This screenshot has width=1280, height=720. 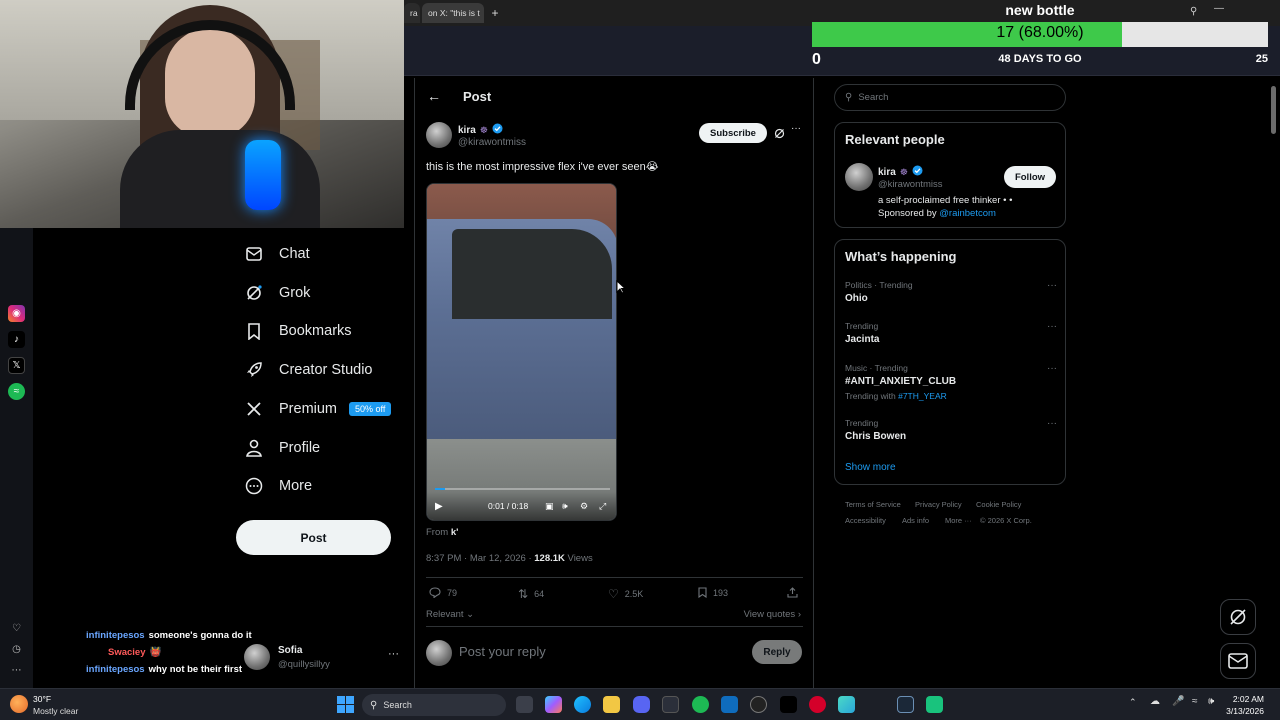 What do you see at coordinates (922, 396) in the screenshot?
I see `trend-extra-link: #7TH_YEAR` at bounding box center [922, 396].